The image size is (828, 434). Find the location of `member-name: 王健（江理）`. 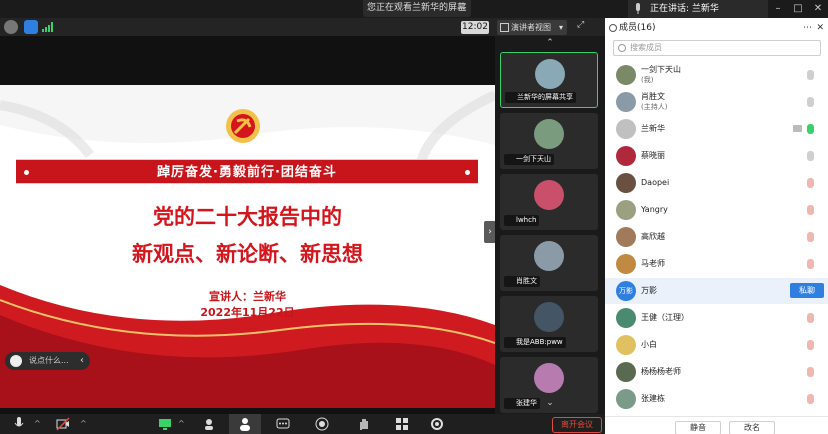

member-name: 王健（江理） is located at coordinates (665, 317).